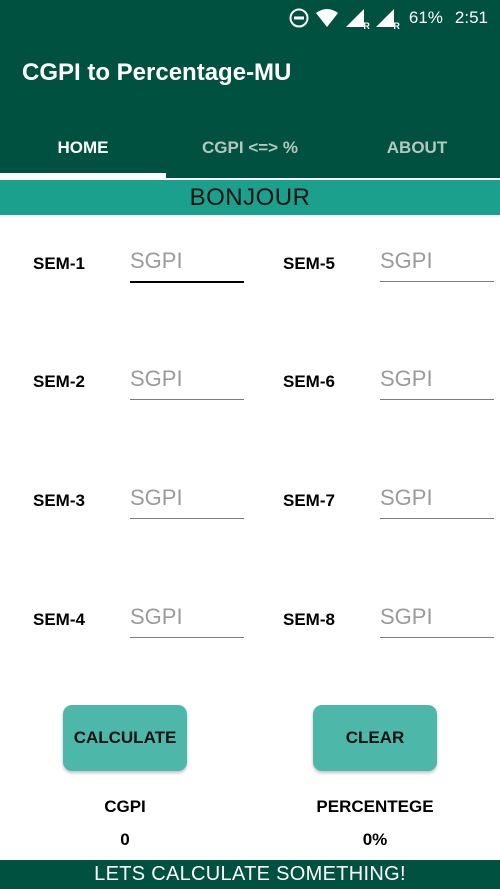 This screenshot has height=889, width=500. Describe the element at coordinates (187, 617) in the screenshot. I see `sem-4-sgpi-input` at that location.